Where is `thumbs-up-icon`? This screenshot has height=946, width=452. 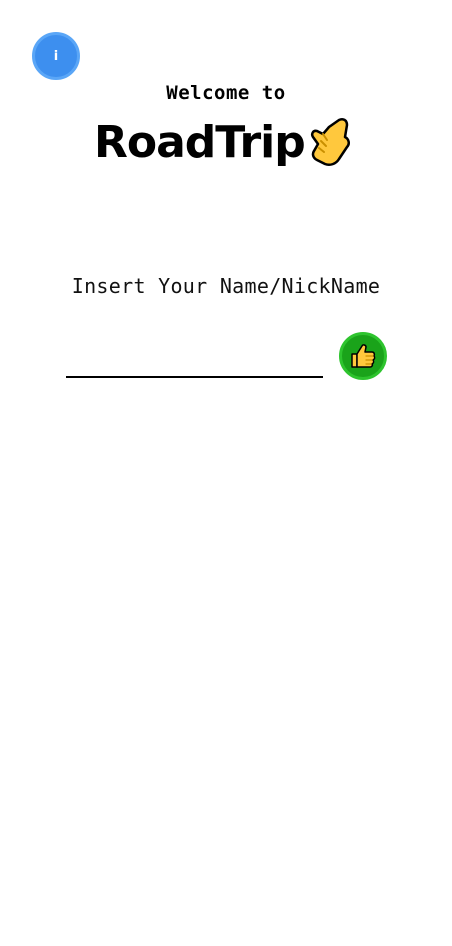 thumbs-up-icon is located at coordinates (363, 356).